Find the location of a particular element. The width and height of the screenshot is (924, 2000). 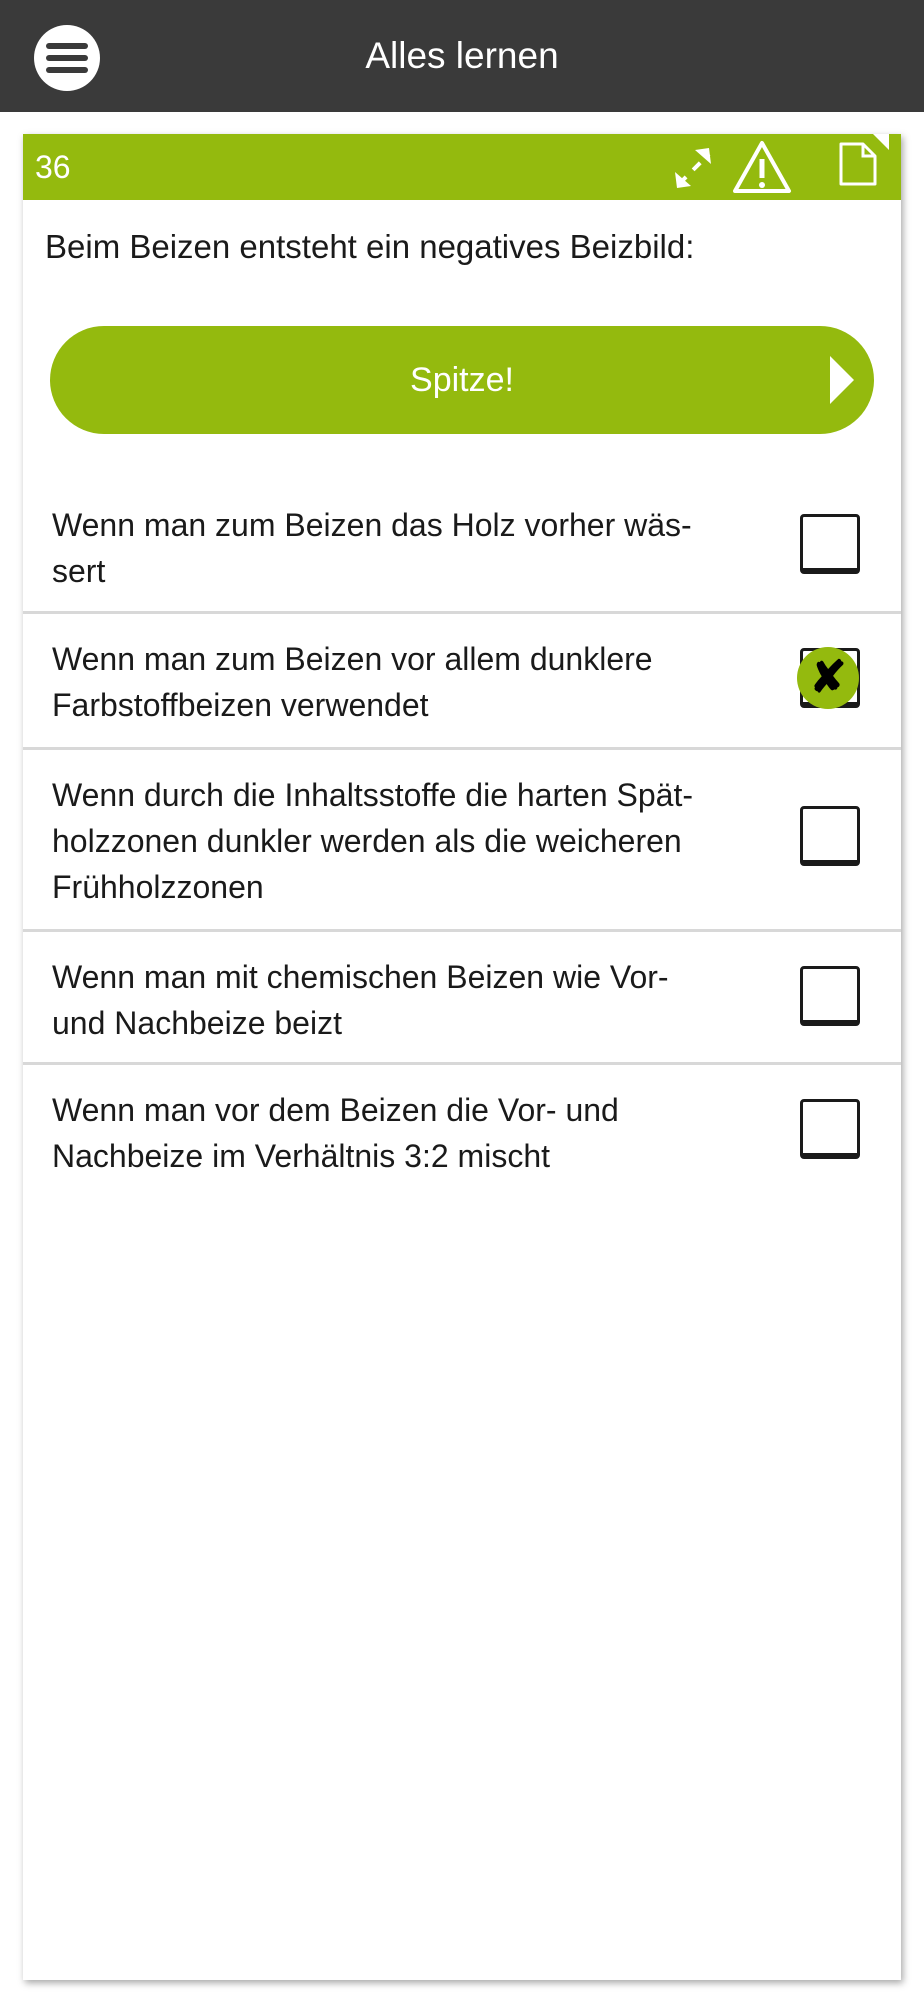

next-button-label: Spitze! is located at coordinates (462, 380).